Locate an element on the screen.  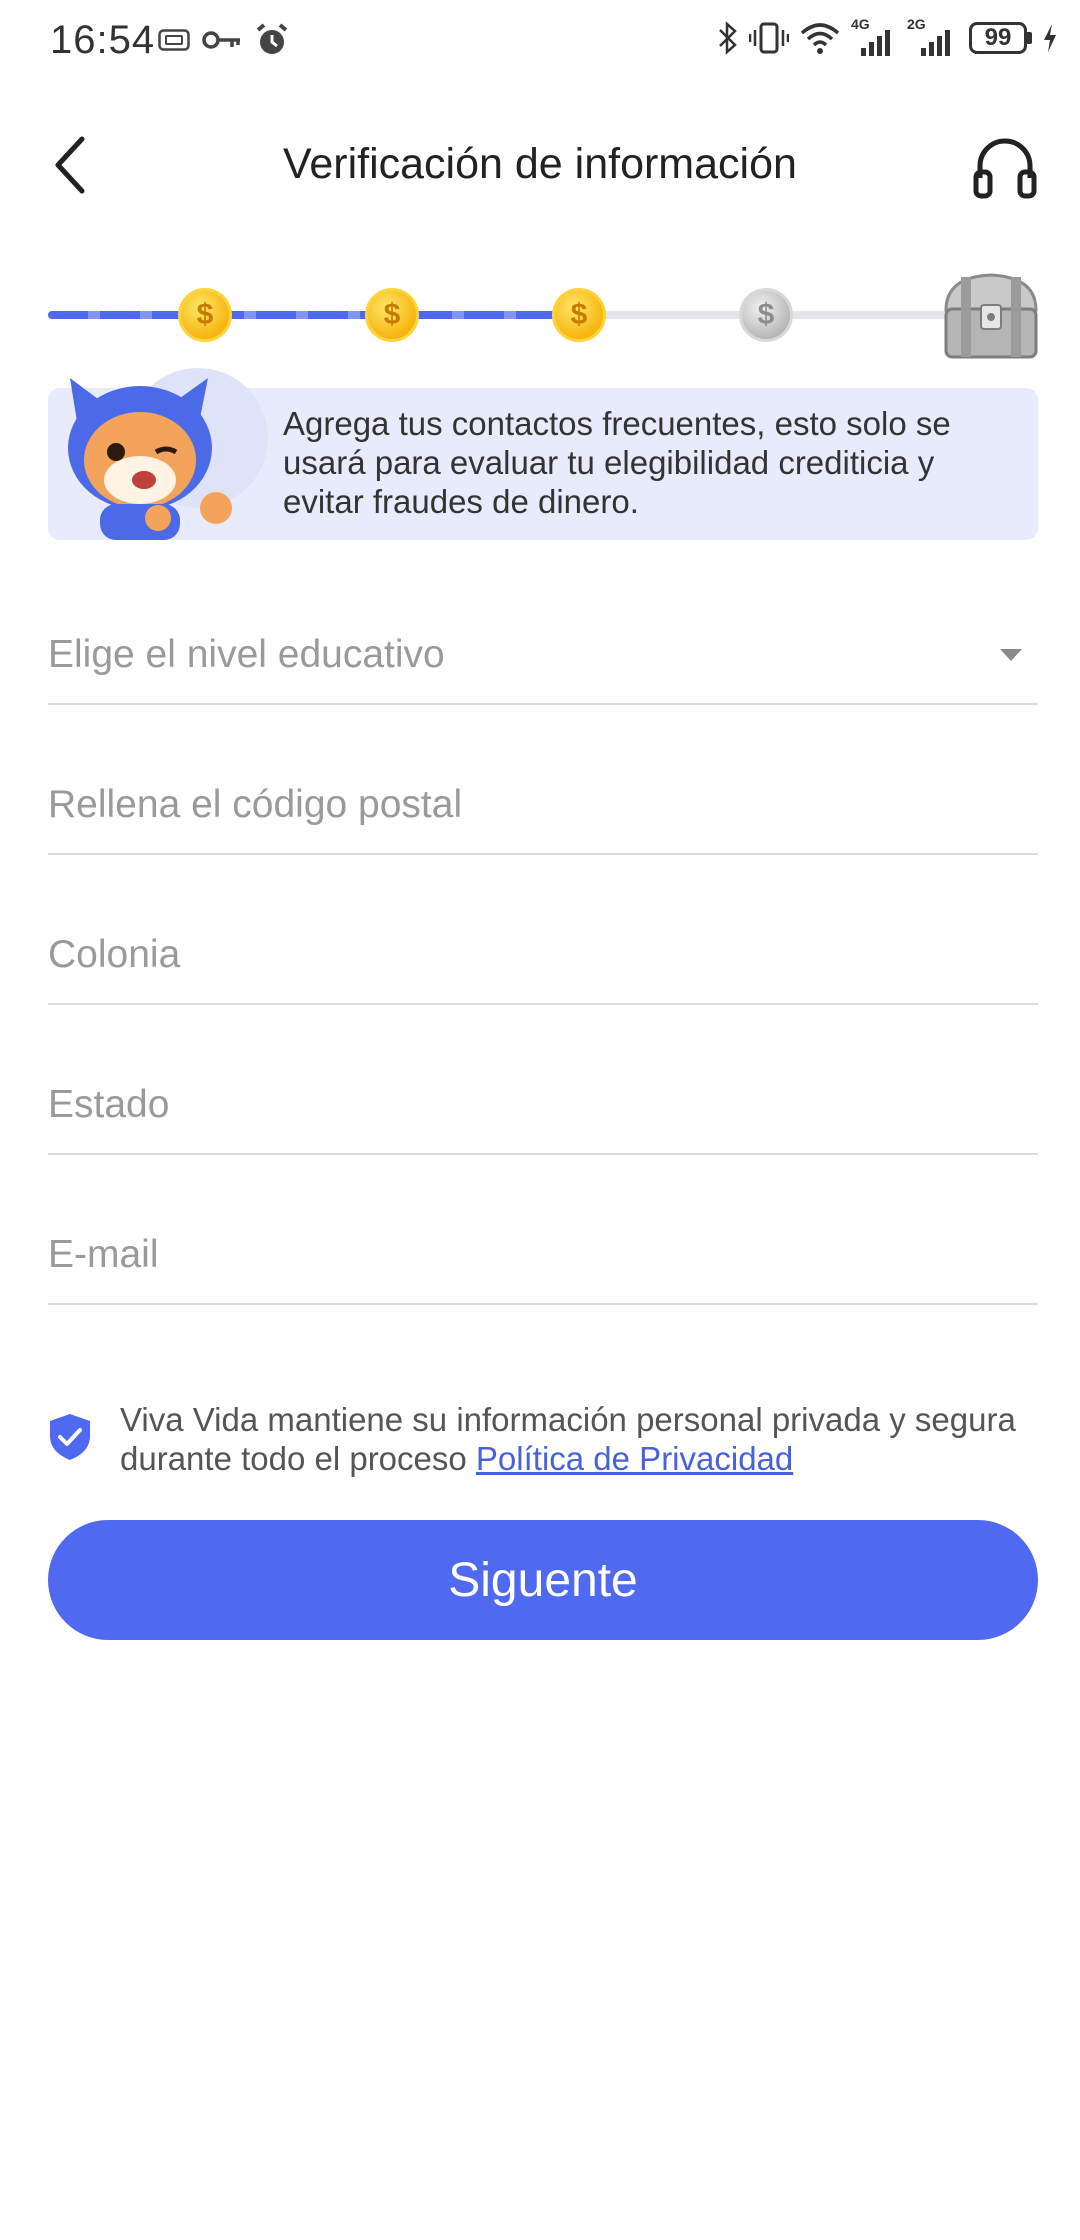
signal-2g-icon: 2G is located at coordinates (933, 36).